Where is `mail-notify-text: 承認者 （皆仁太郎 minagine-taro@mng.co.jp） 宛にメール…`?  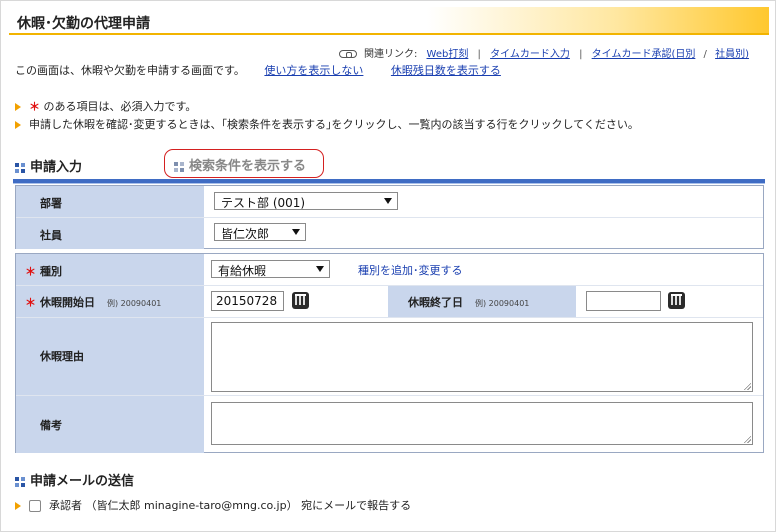 mail-notify-text: 承認者 （皆仁太郎 minagine-taro@mng.co.jp） 宛にメール… is located at coordinates (230, 505).